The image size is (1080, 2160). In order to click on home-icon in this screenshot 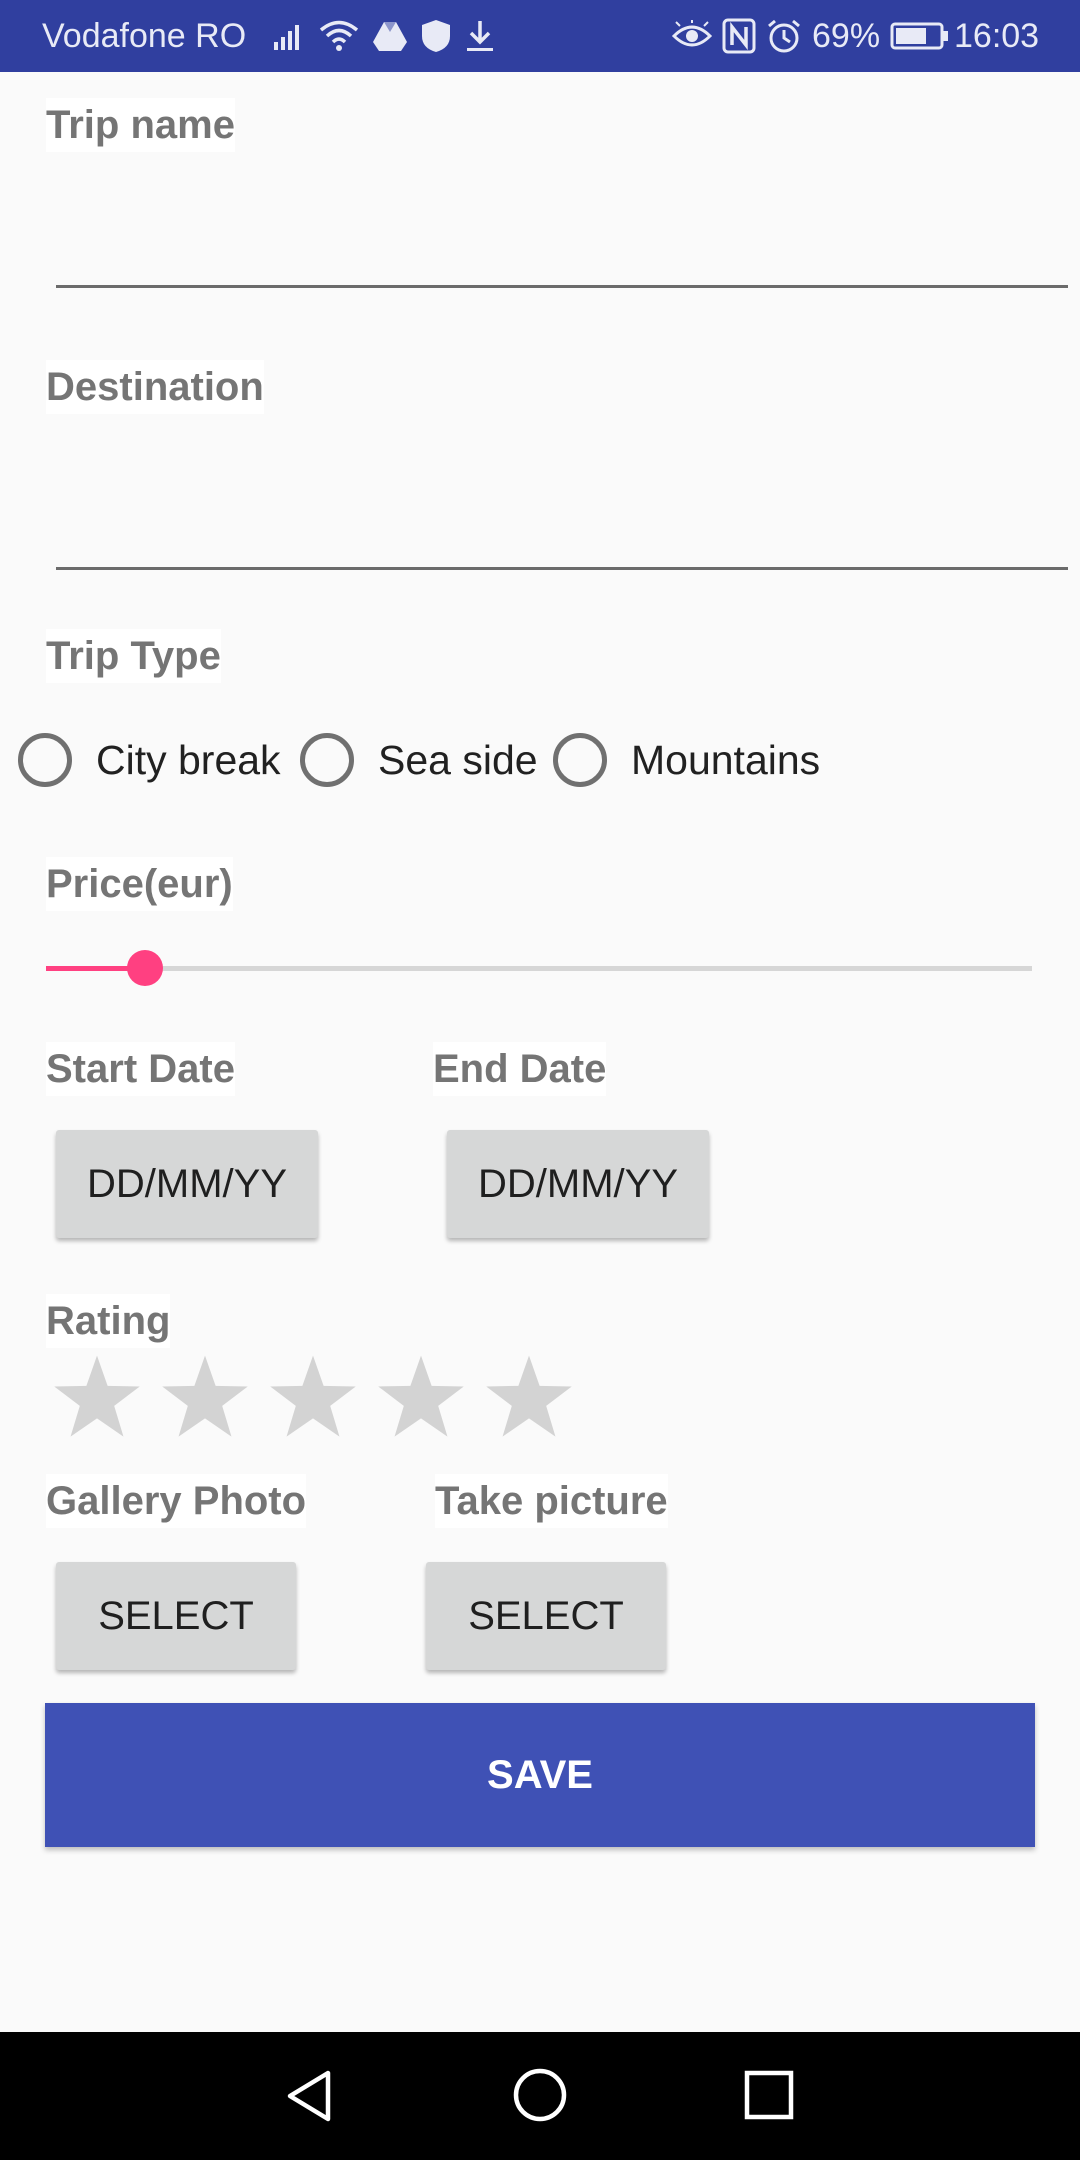, I will do `click(540, 2095)`.